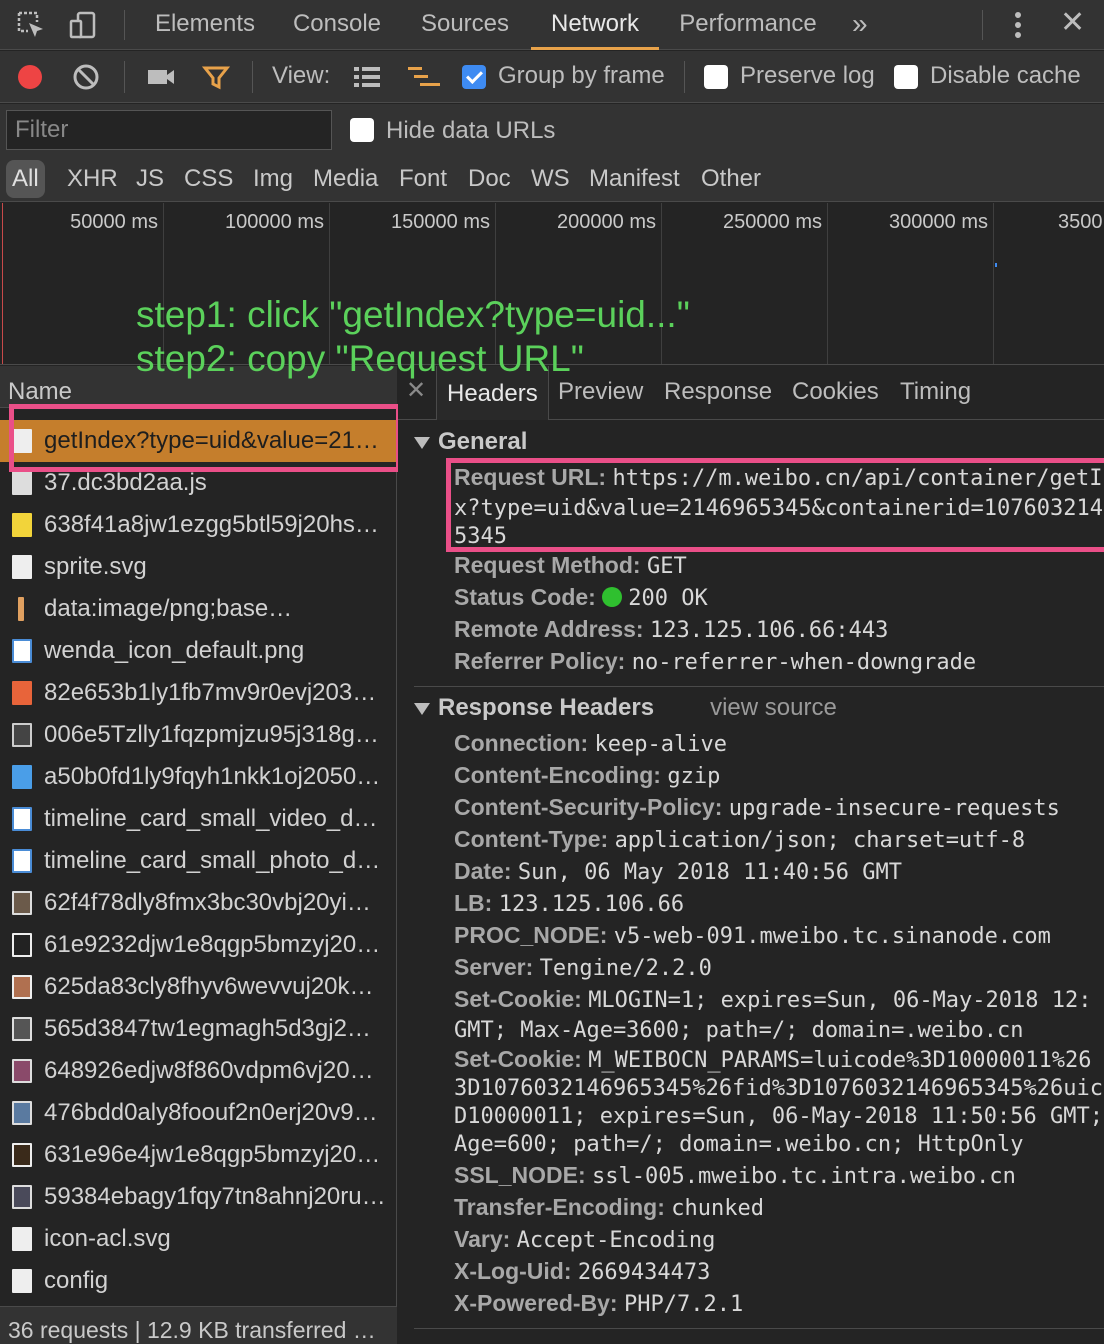 The height and width of the screenshot is (1344, 1104). What do you see at coordinates (337, 25) in the screenshot?
I see `tab-console: Console` at bounding box center [337, 25].